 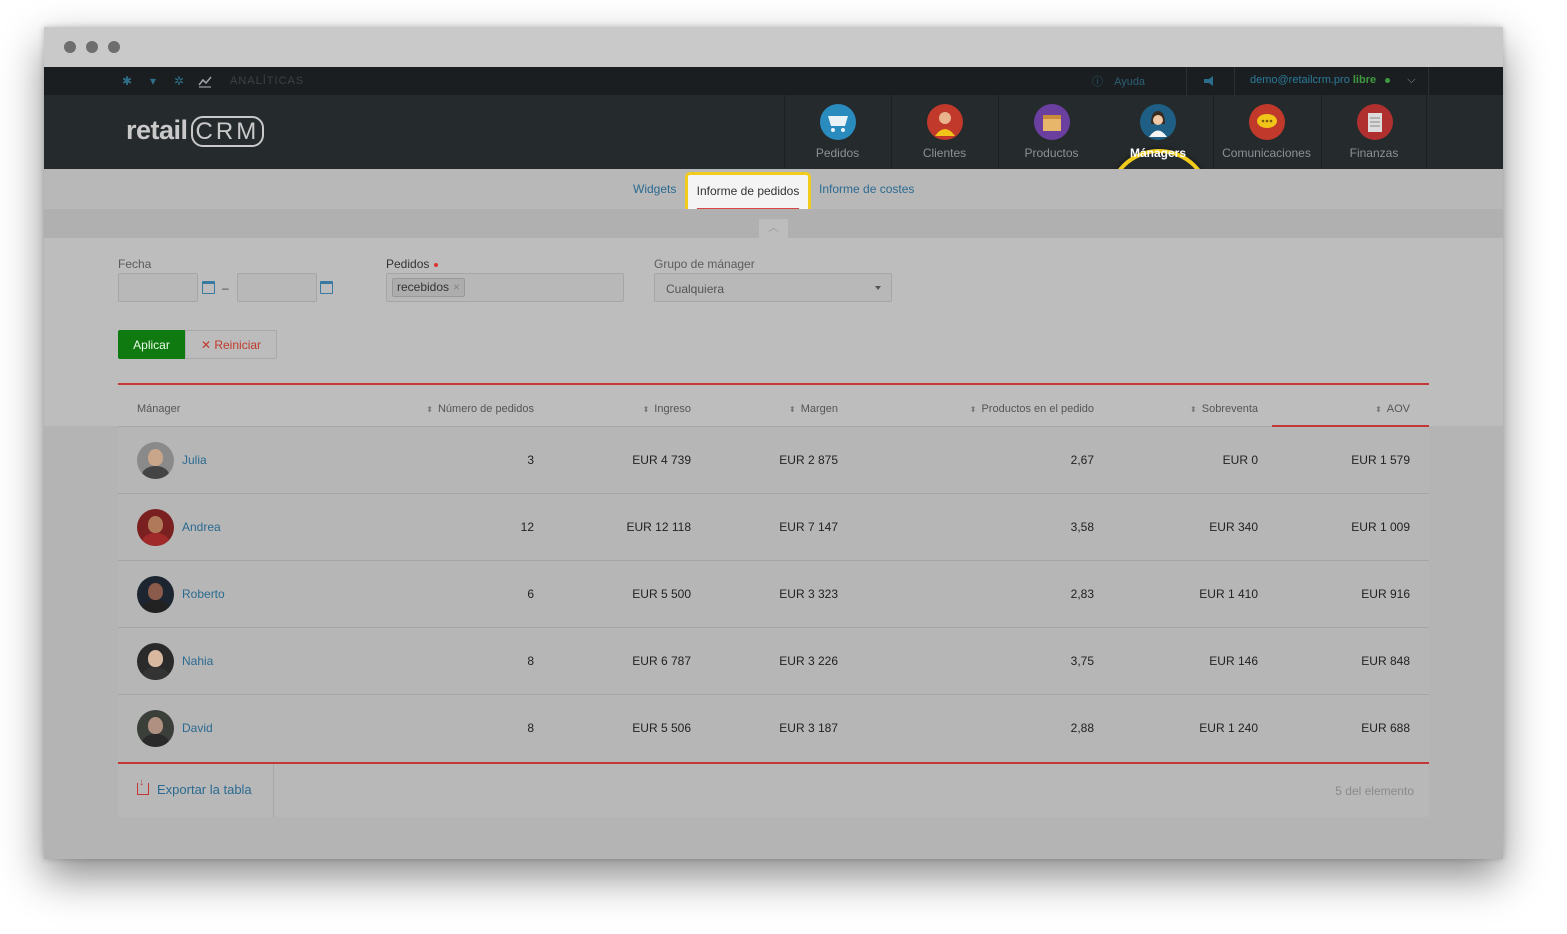 I want to click on revenue-cell: EUR 5 500, so click(x=661, y=594).